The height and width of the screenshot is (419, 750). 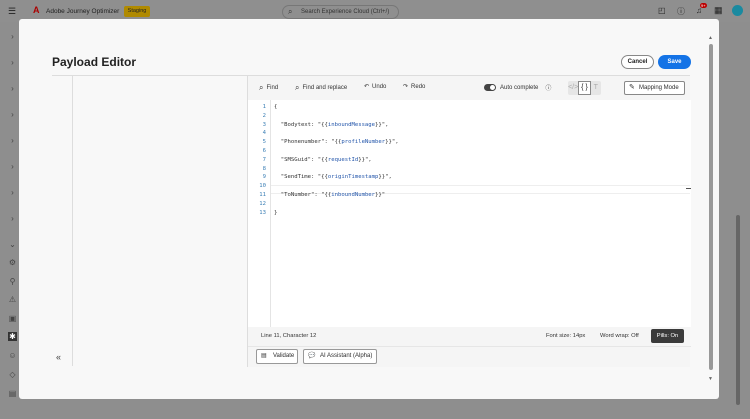 What do you see at coordinates (711, 207) in the screenshot?
I see `modal-scrollbar` at bounding box center [711, 207].